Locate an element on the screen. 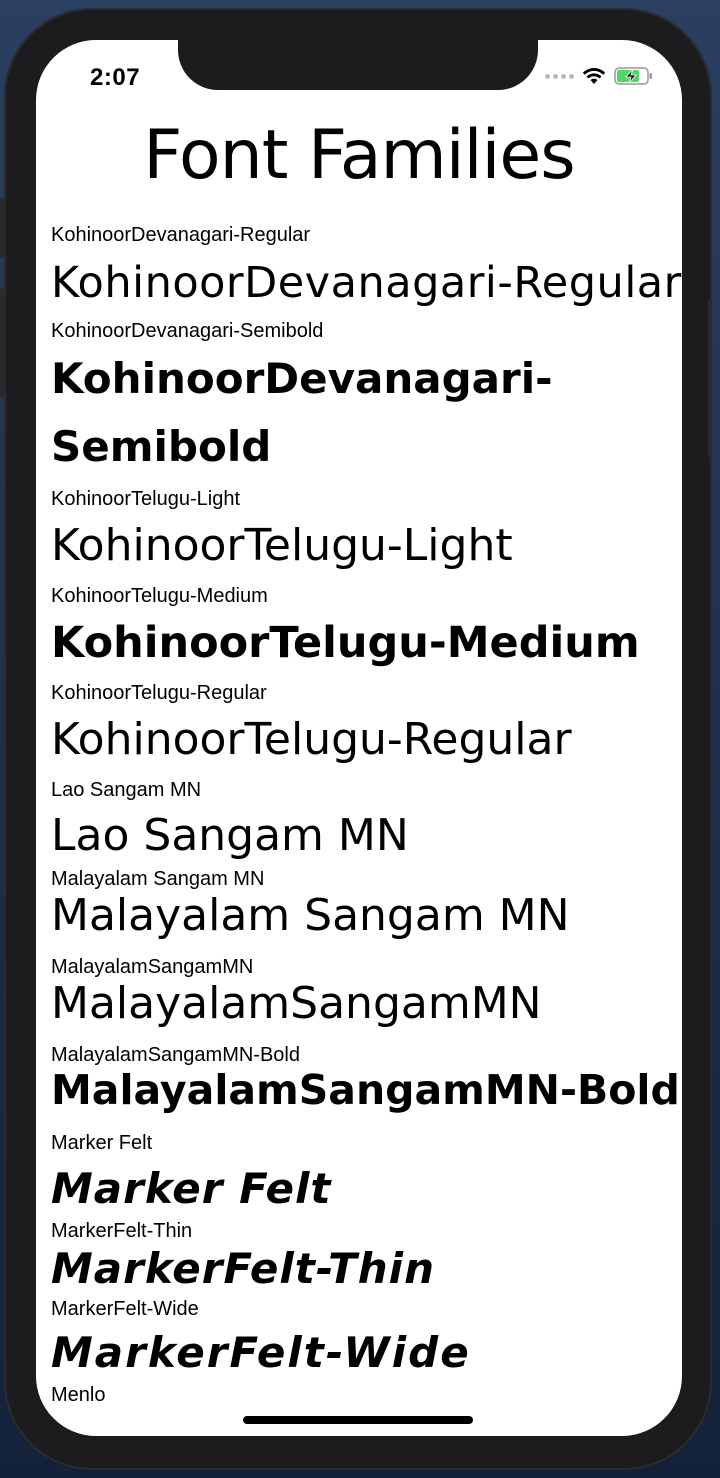  font-label: MalayalamSangamMN is located at coordinates (152, 967).